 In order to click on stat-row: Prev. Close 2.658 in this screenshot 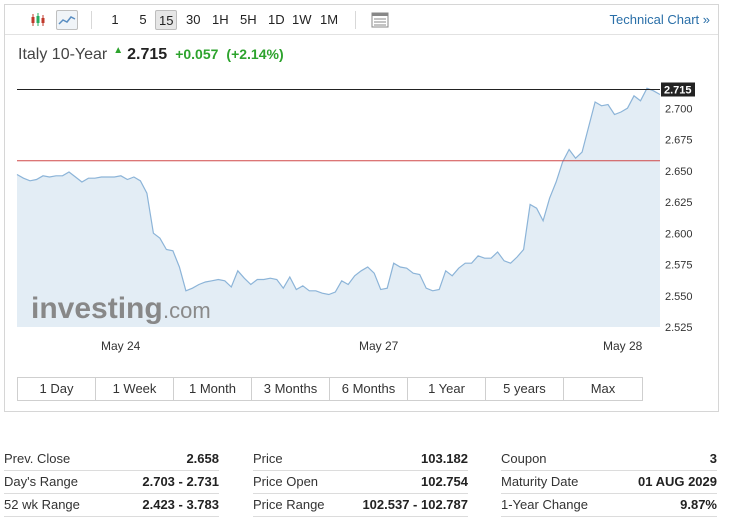, I will do `click(111, 459)`.